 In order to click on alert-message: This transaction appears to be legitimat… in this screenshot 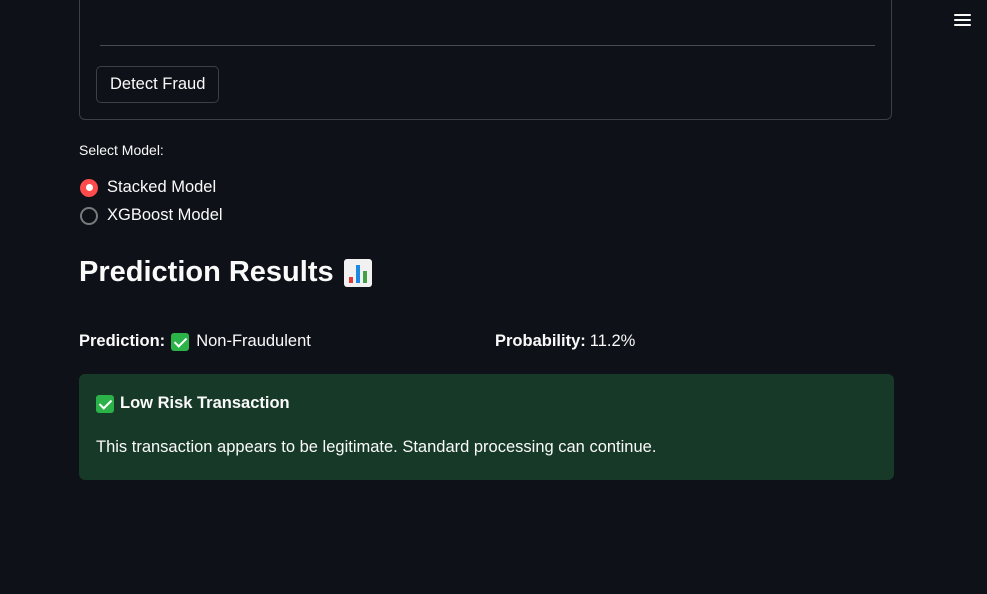, I will do `click(376, 447)`.